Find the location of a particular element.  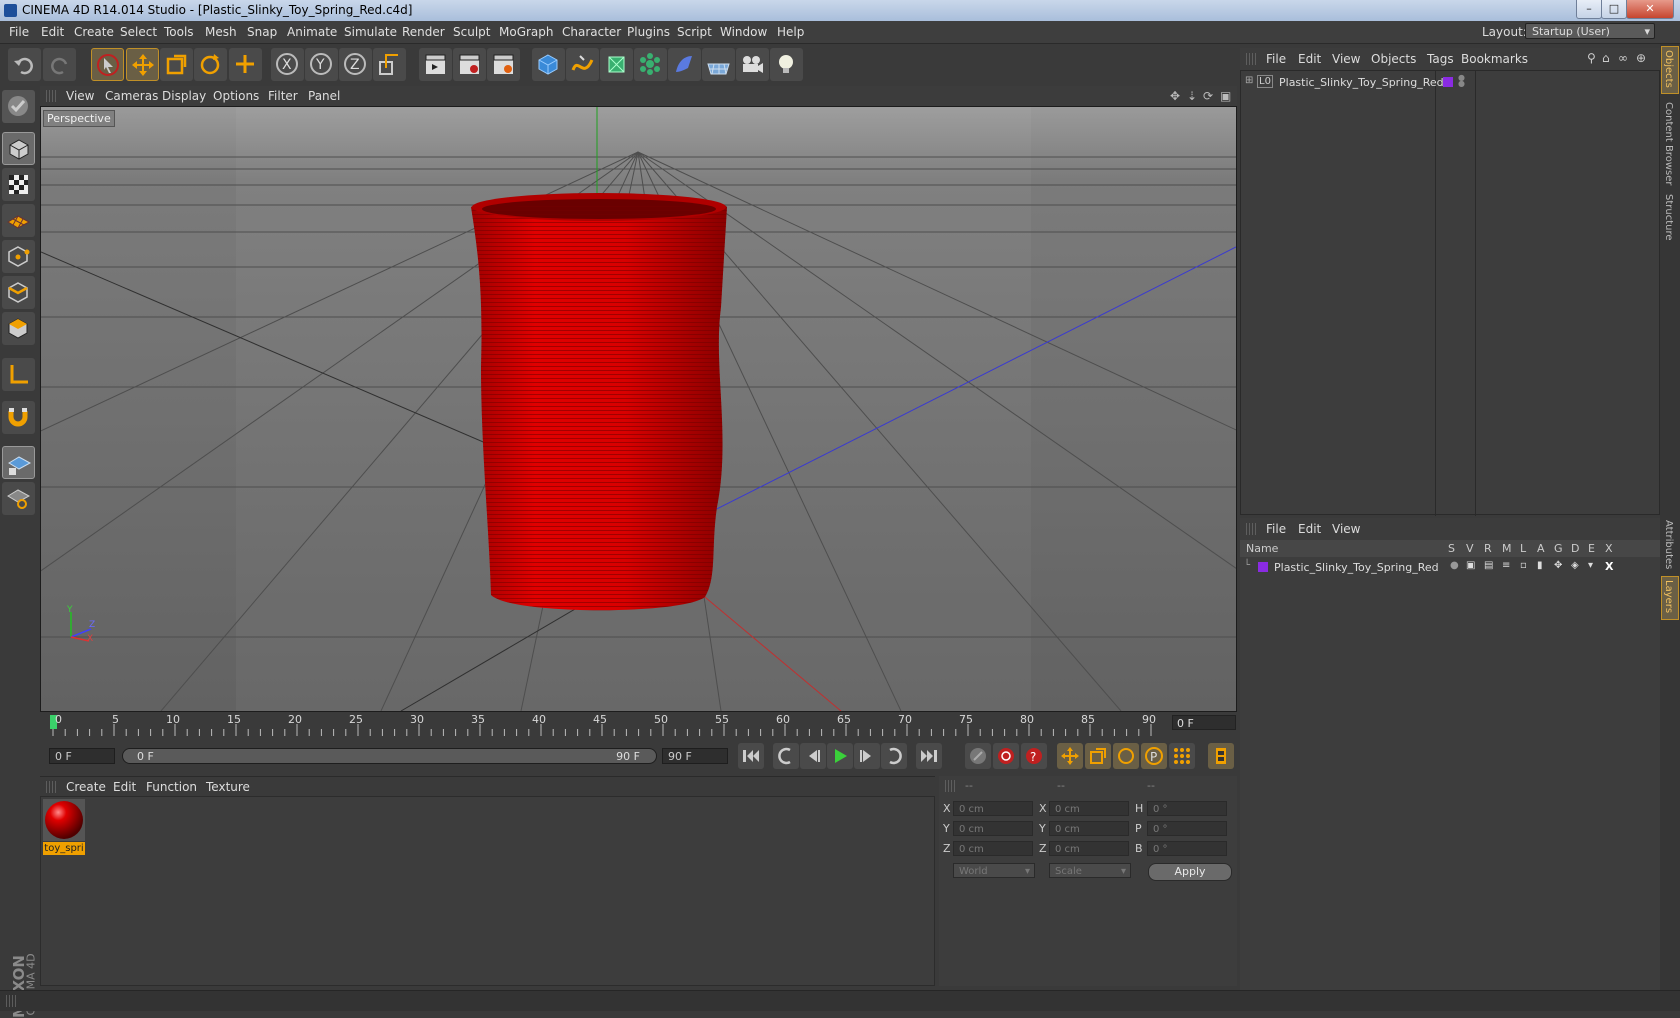

start-frame-field: 0 F is located at coordinates (82, 756).